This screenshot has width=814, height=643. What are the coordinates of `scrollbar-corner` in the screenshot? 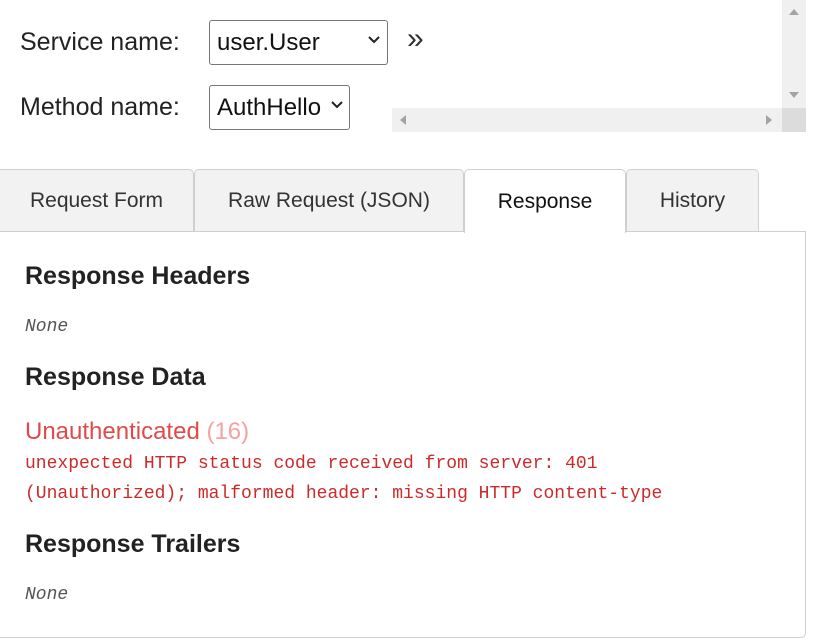 It's located at (794, 120).